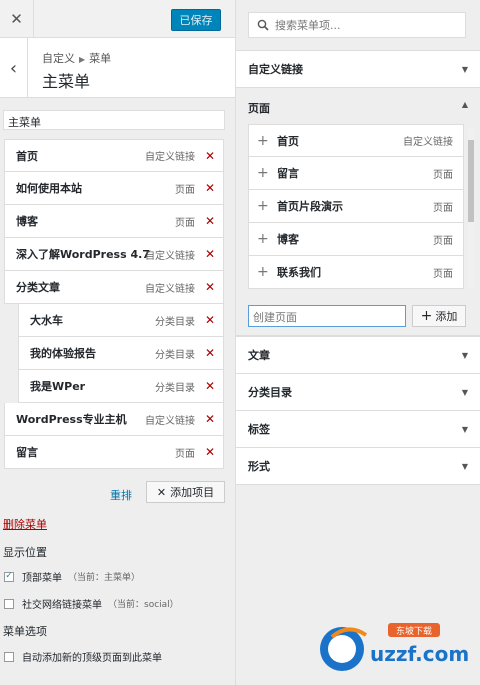  I want to click on menu-item-label: 留言, so click(27, 452).